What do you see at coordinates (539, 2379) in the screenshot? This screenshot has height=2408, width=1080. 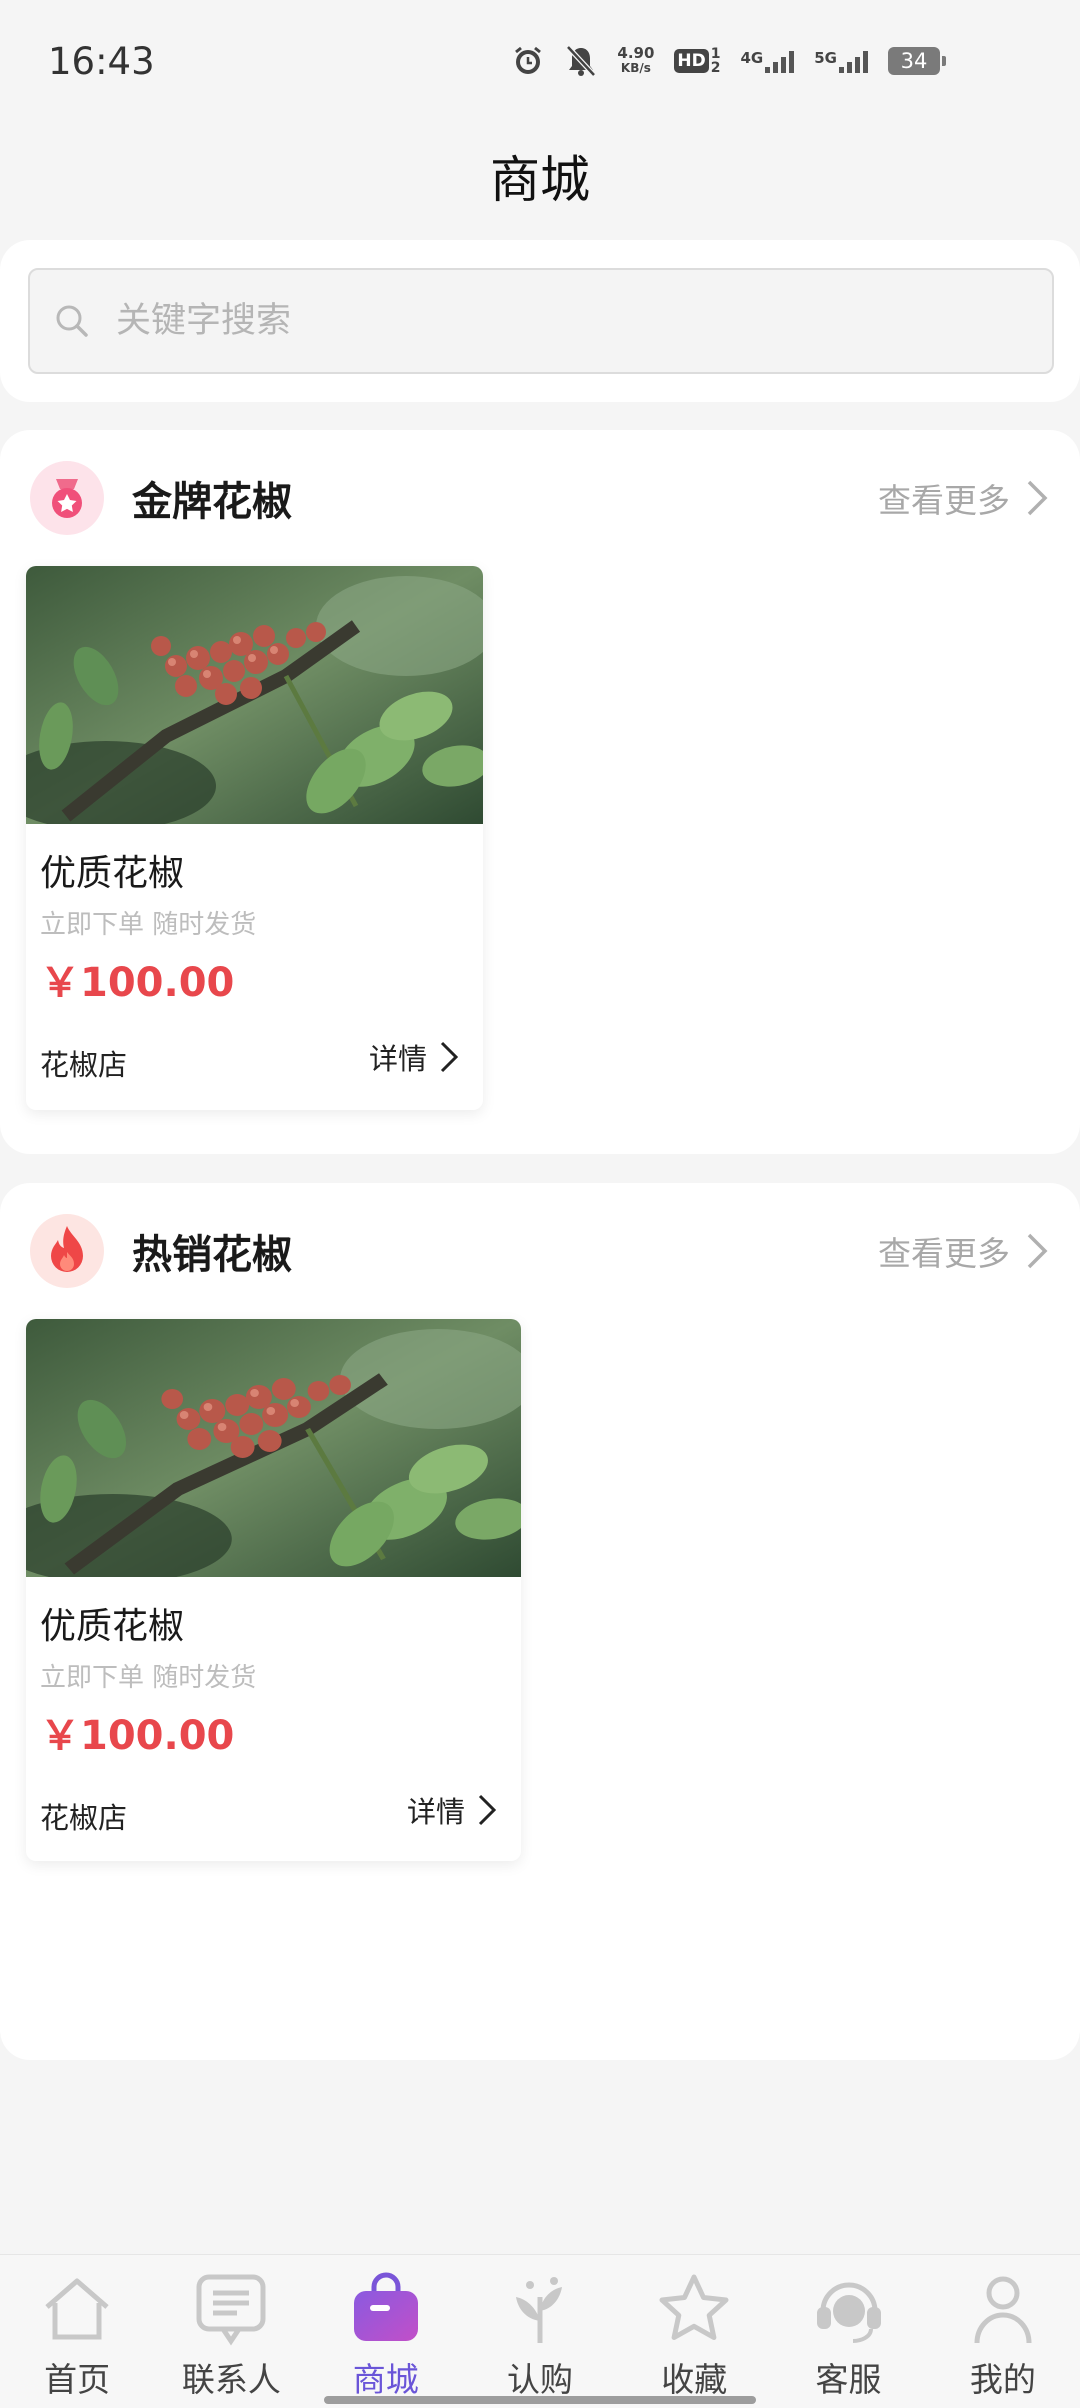 I see `nav-label: 认购` at bounding box center [539, 2379].